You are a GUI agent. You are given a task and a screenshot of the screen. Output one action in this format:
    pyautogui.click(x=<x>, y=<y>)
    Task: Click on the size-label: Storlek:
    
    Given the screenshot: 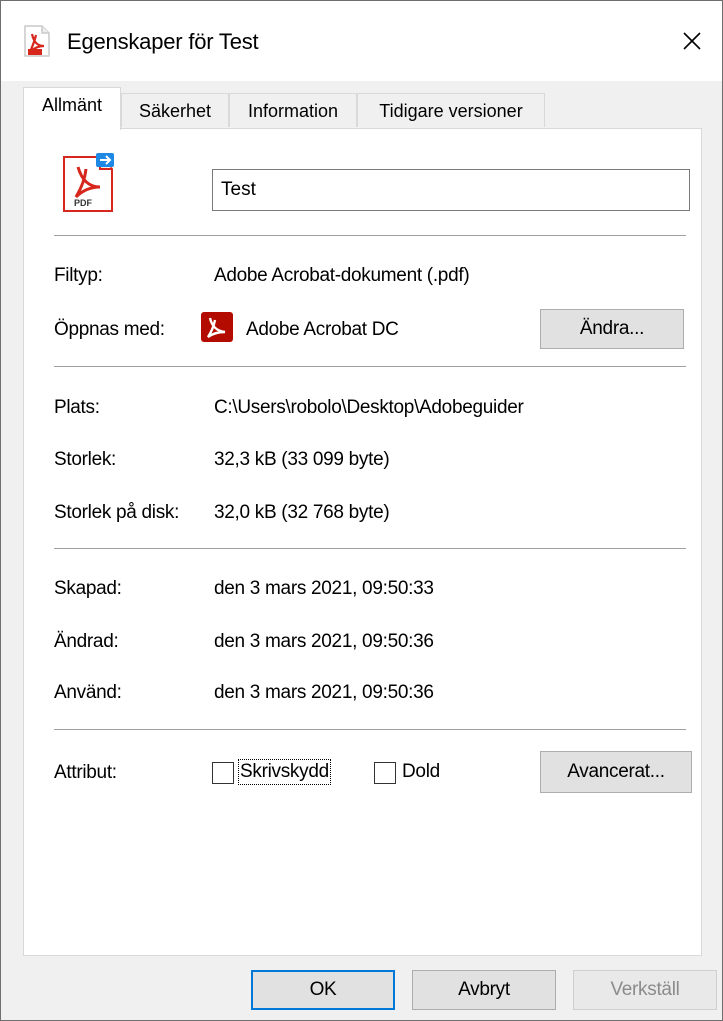 What is the action you would take?
    pyautogui.click(x=85, y=459)
    